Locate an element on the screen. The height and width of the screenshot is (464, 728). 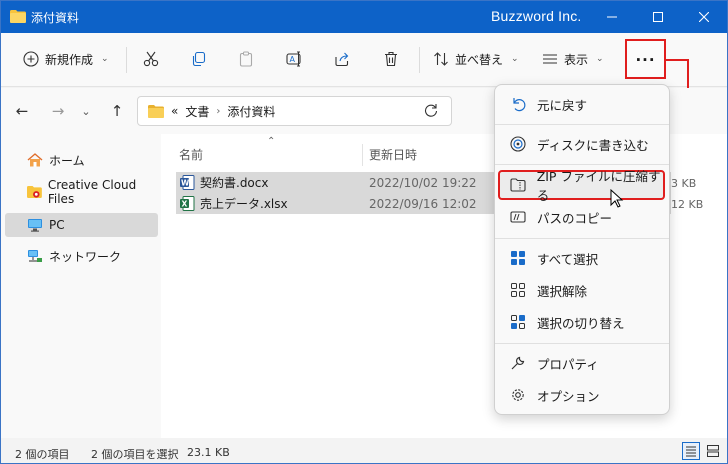
rename-icon: A is located at coordinates (293, 59).